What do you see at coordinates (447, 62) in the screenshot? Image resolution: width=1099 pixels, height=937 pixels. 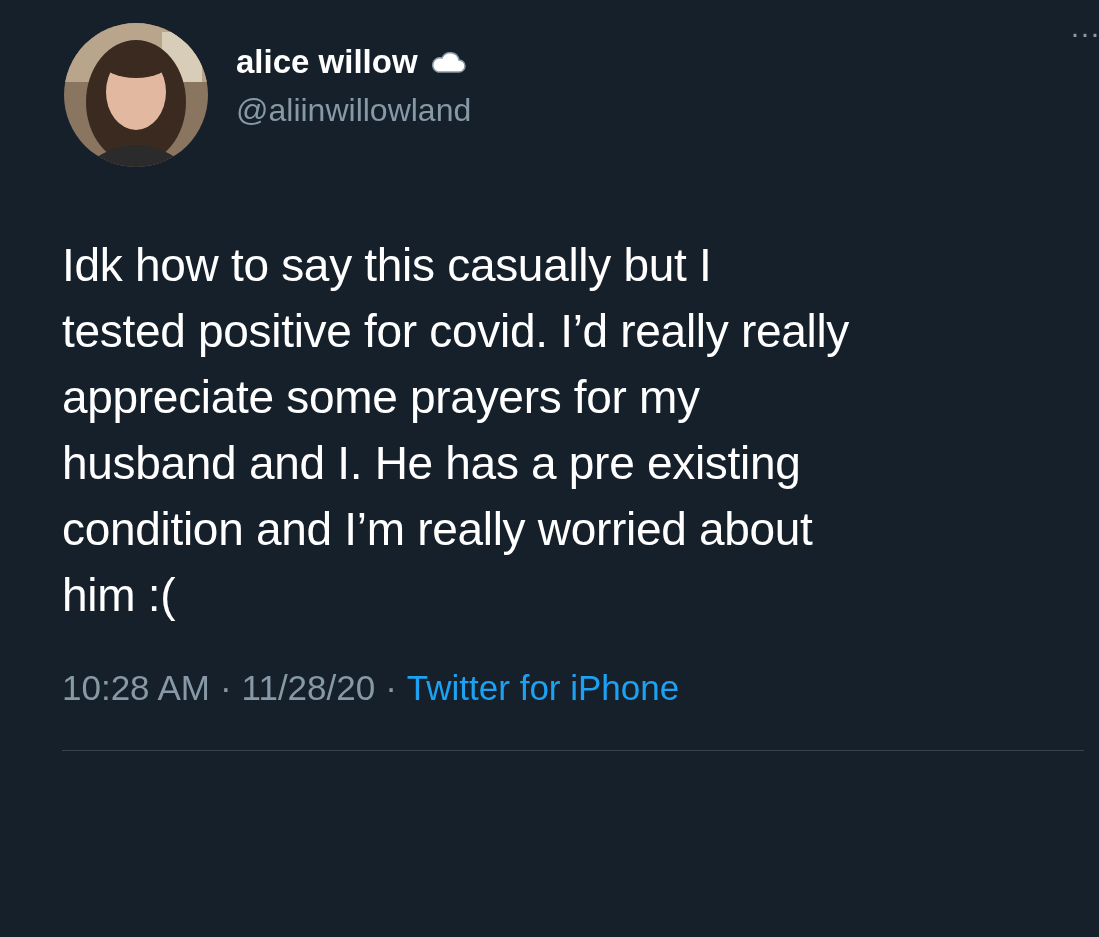 I see `cloud-icon` at bounding box center [447, 62].